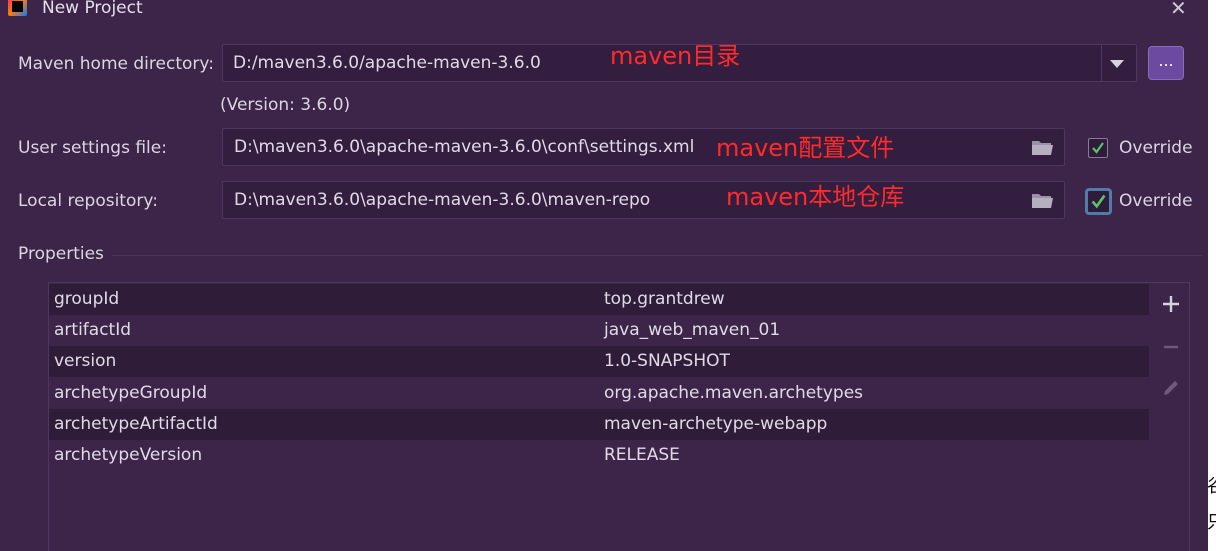  I want to click on property-key: version, so click(85, 361).